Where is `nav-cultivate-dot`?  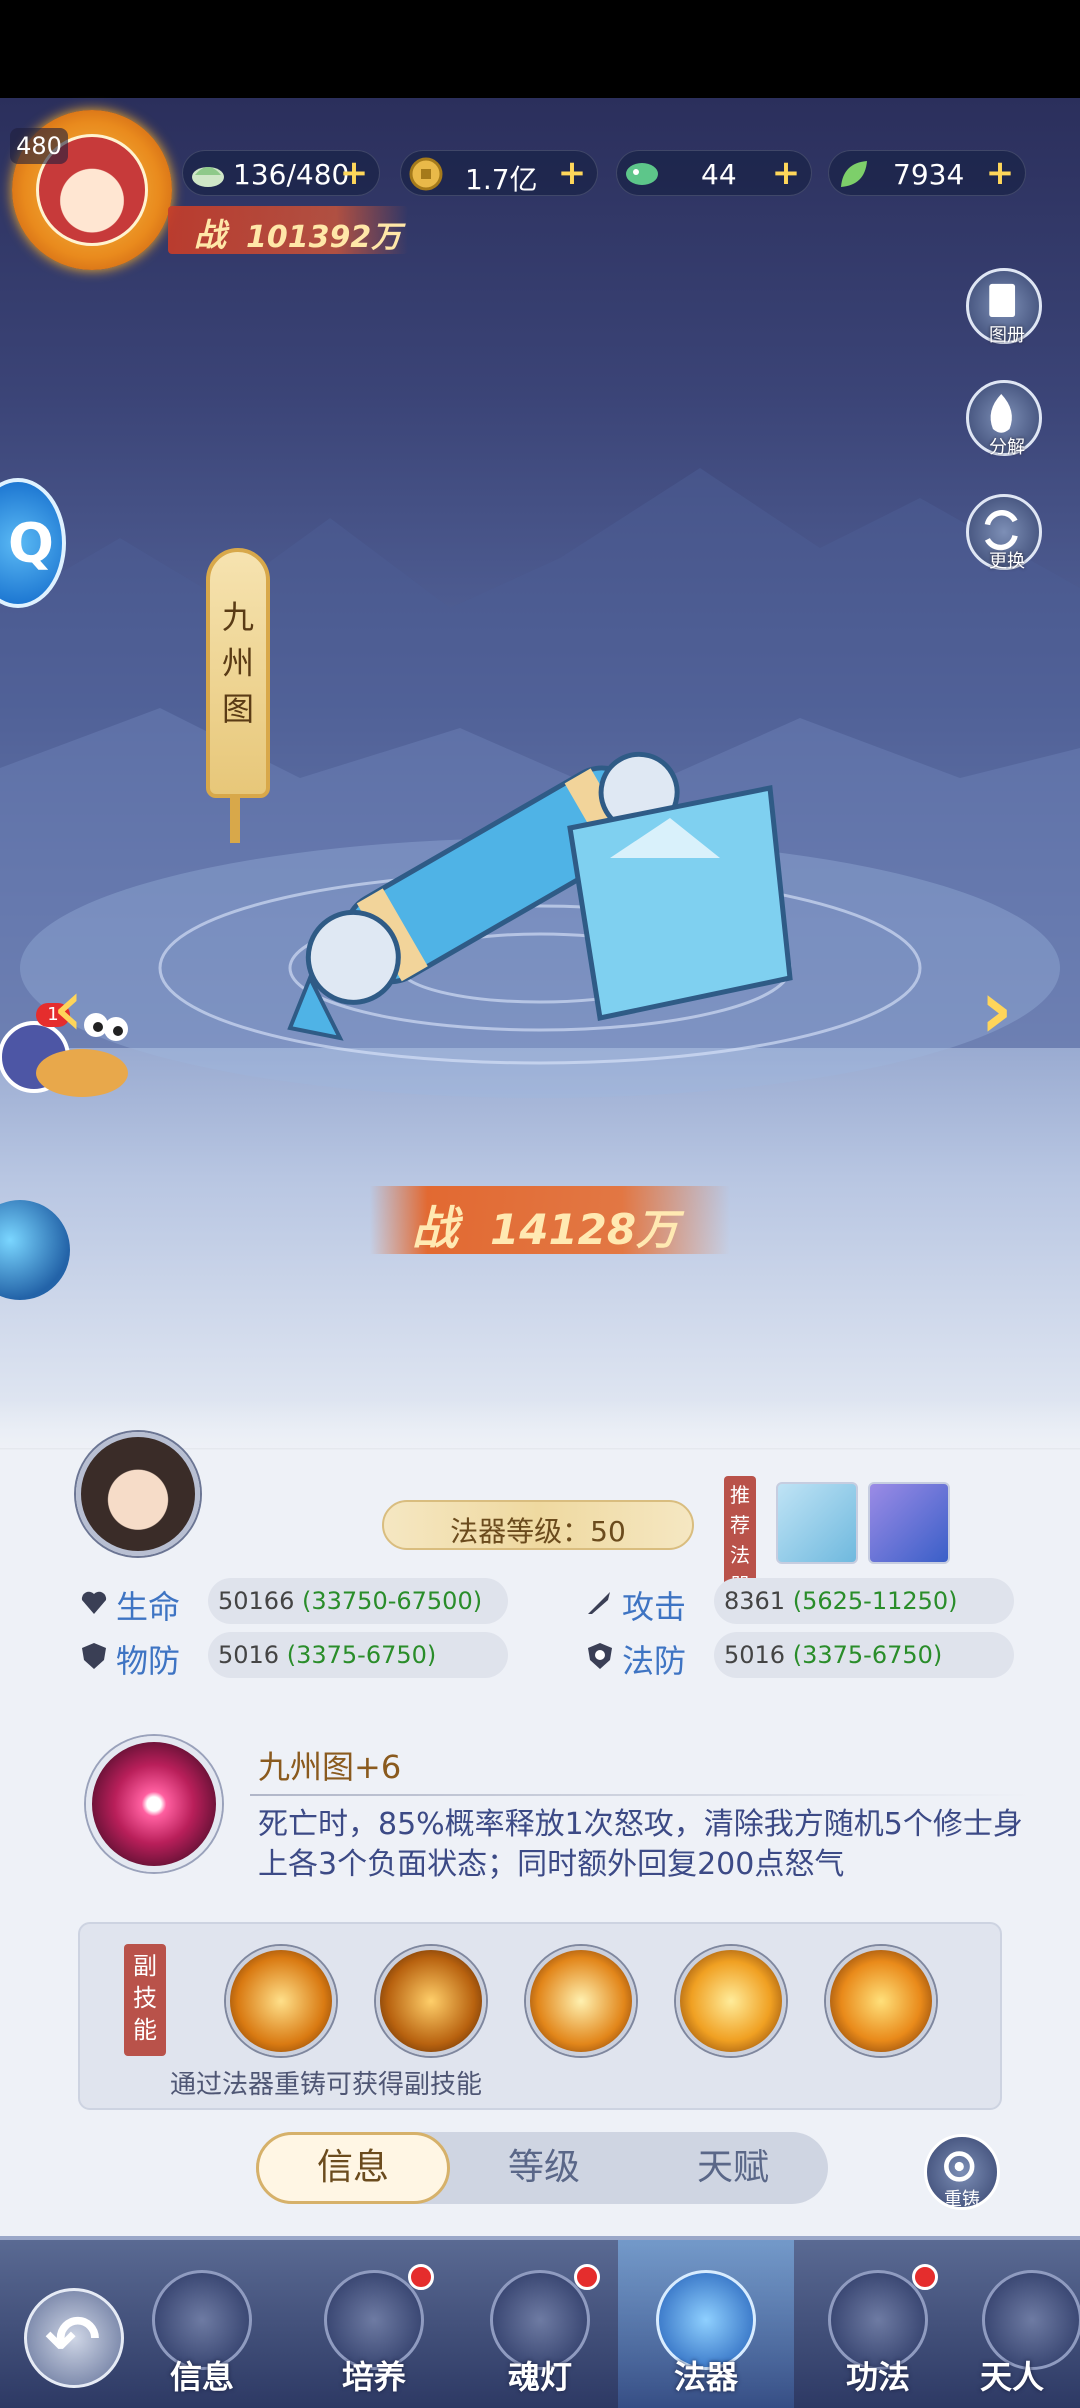 nav-cultivate-dot is located at coordinates (421, 2277).